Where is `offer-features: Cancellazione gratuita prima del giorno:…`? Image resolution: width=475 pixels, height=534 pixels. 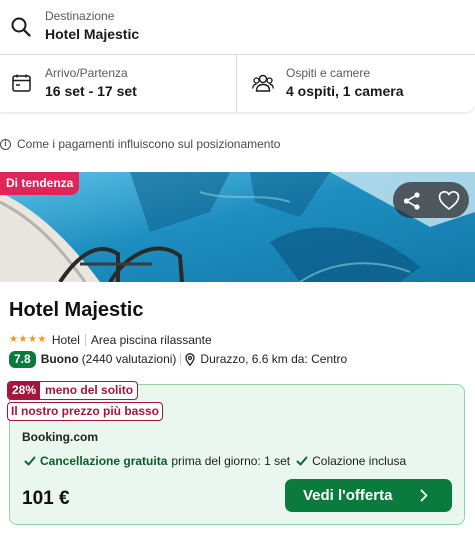 offer-features: Cancellazione gratuita prima del giorno:… is located at coordinates (215, 461).